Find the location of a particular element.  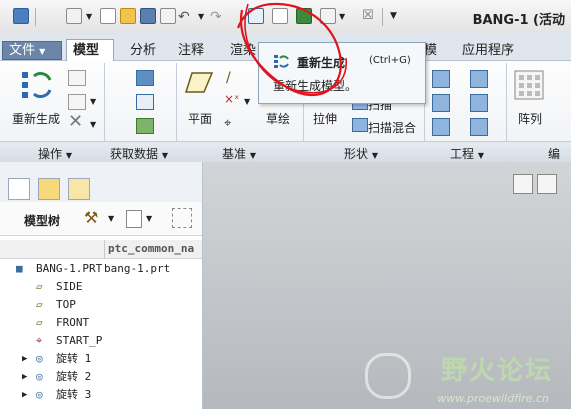

tree-row: ▱ FRONT is located at coordinates (101, 323).